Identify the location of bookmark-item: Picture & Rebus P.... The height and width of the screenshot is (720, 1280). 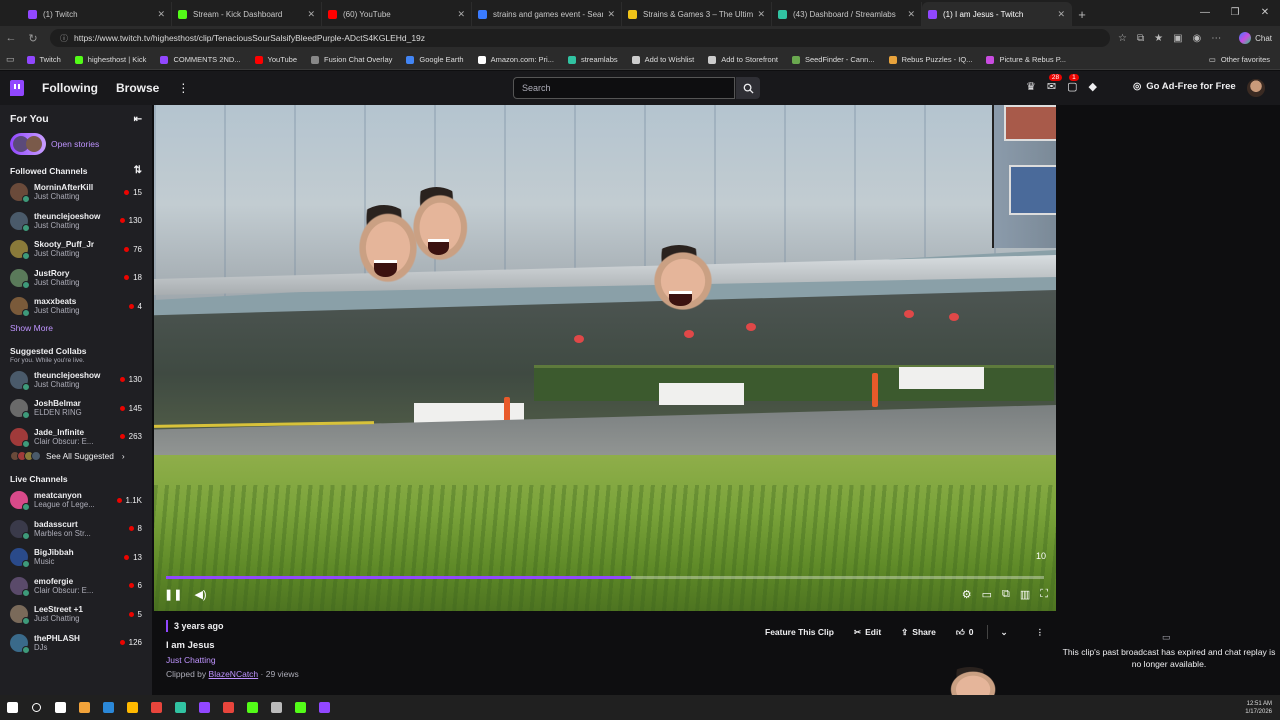
(1026, 59).